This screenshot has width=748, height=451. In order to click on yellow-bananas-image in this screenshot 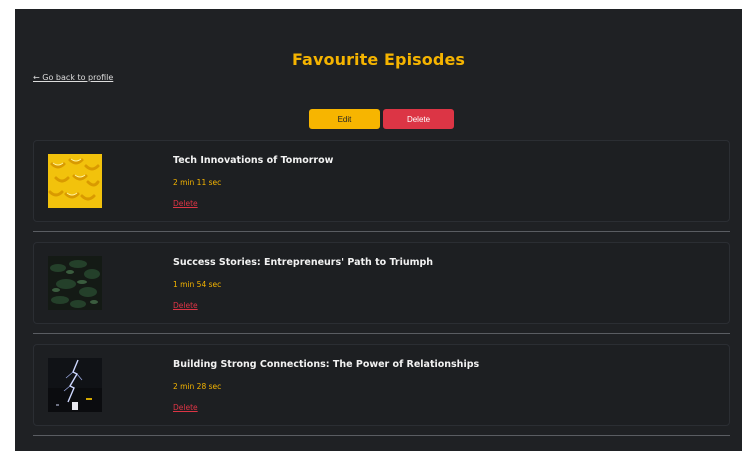, I will do `click(75, 181)`.